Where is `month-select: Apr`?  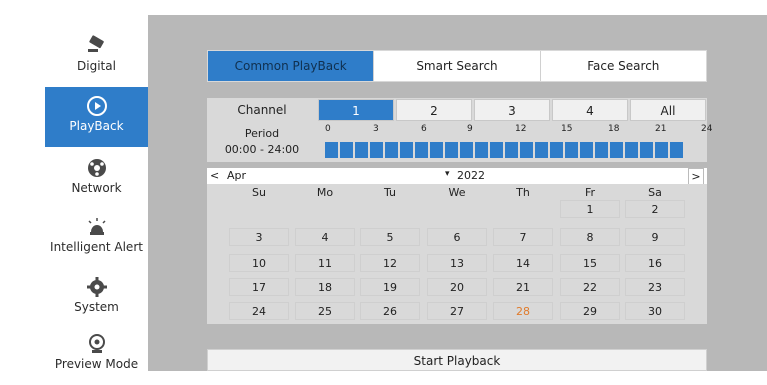
month-select: Apr is located at coordinates (236, 175).